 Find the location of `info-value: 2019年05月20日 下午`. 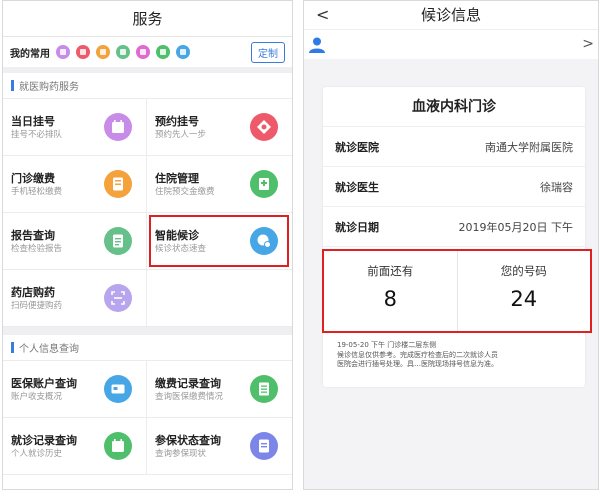

info-value: 2019年05月20日 下午 is located at coordinates (516, 227).